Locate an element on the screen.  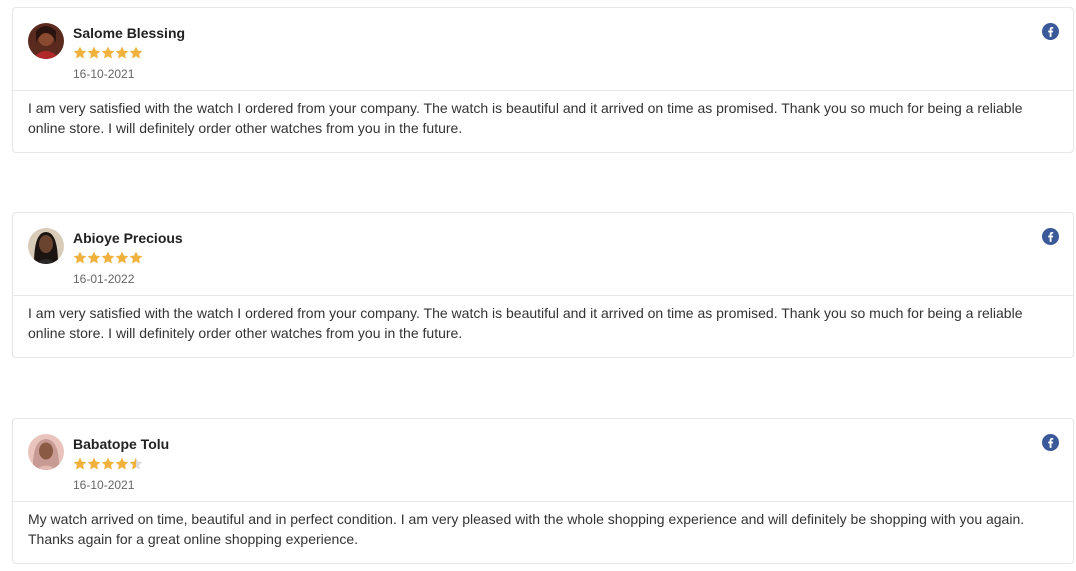
review-header: Salome Blessing 16-10-2021 is located at coordinates (543, 49).